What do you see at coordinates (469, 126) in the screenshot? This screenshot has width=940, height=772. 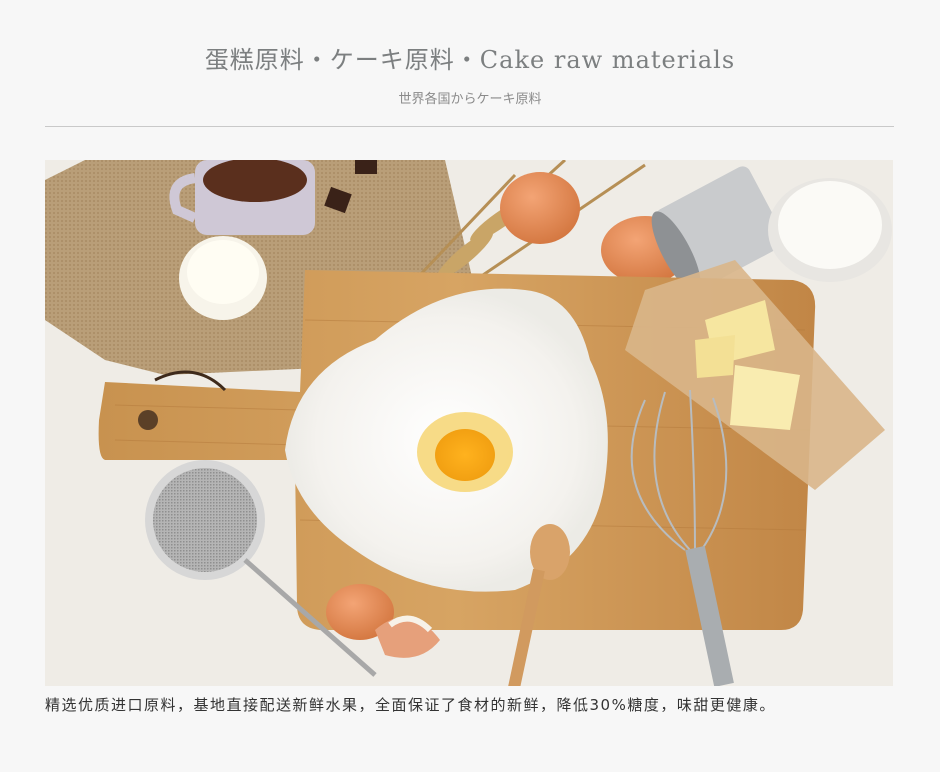 I see `divider` at bounding box center [469, 126].